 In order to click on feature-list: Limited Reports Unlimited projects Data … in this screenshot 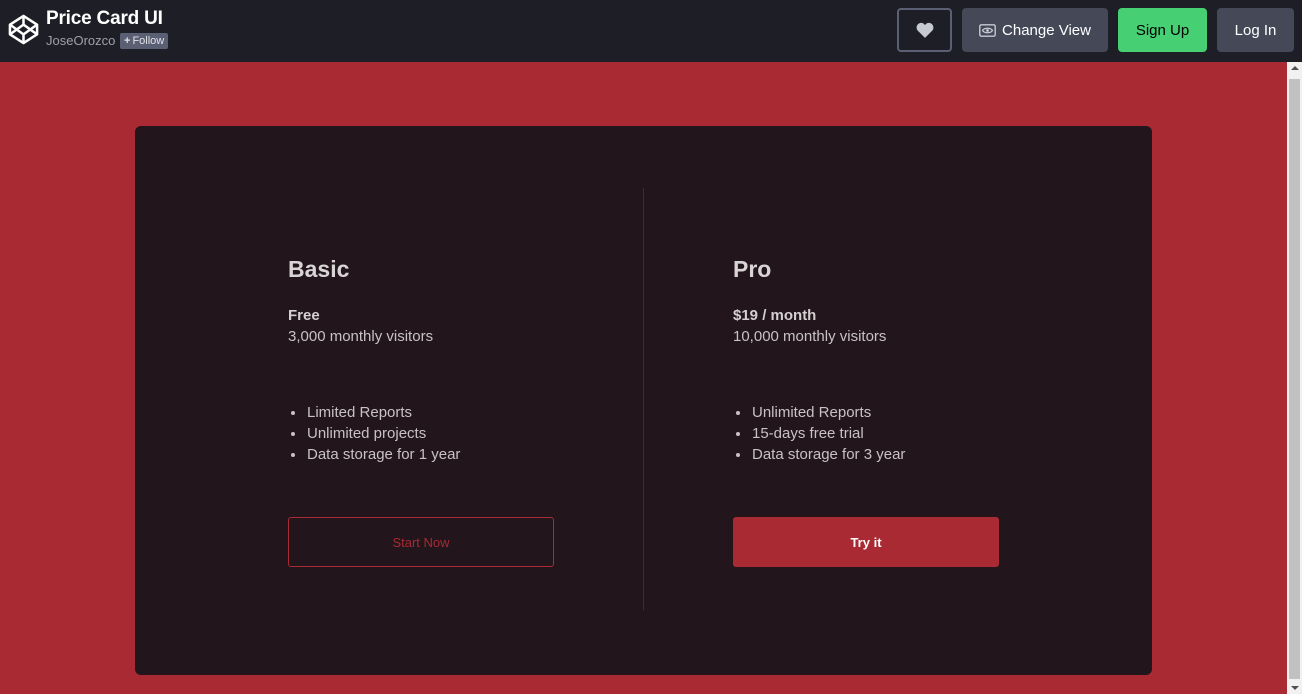, I will do `click(383, 433)`.